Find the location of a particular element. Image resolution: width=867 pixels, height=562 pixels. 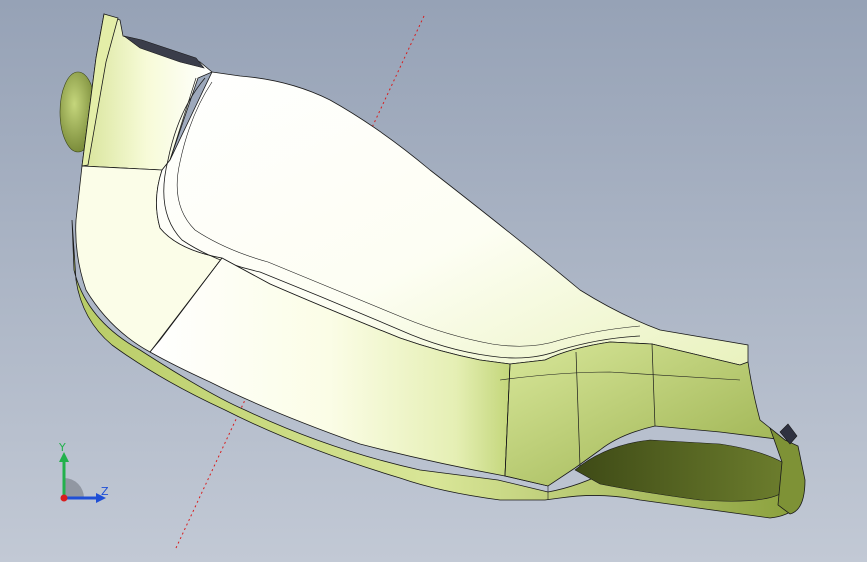

coordinate-triad: Y Z is located at coordinates (85, 475).